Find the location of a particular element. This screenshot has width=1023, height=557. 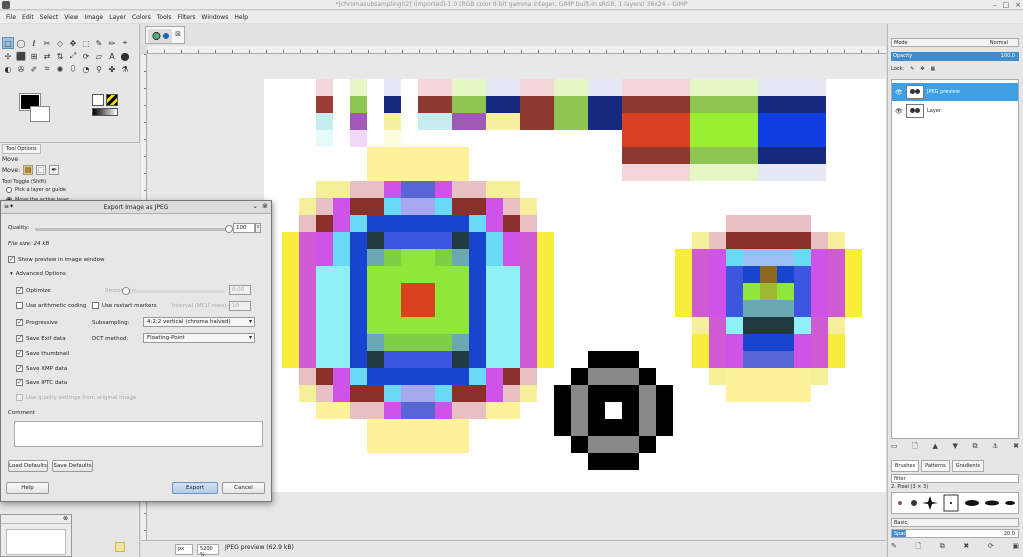

save-defaults-button: Save Defaults is located at coordinates (72, 466).